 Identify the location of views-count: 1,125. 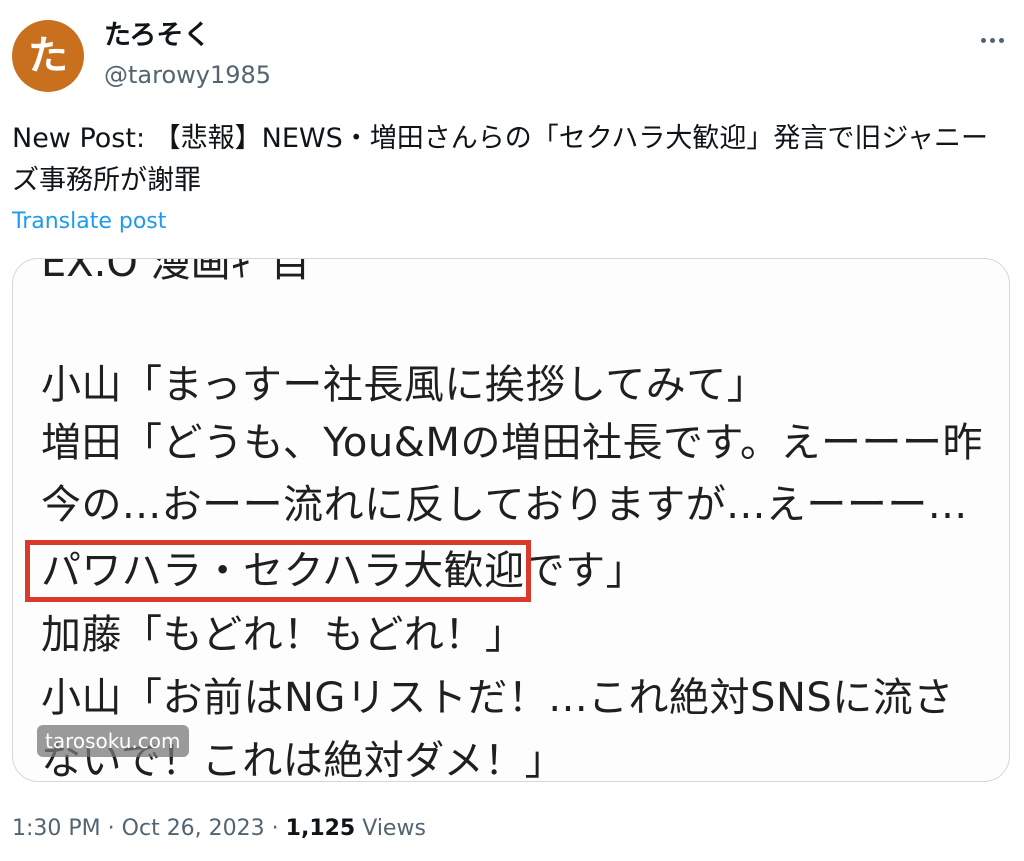
(321, 828).